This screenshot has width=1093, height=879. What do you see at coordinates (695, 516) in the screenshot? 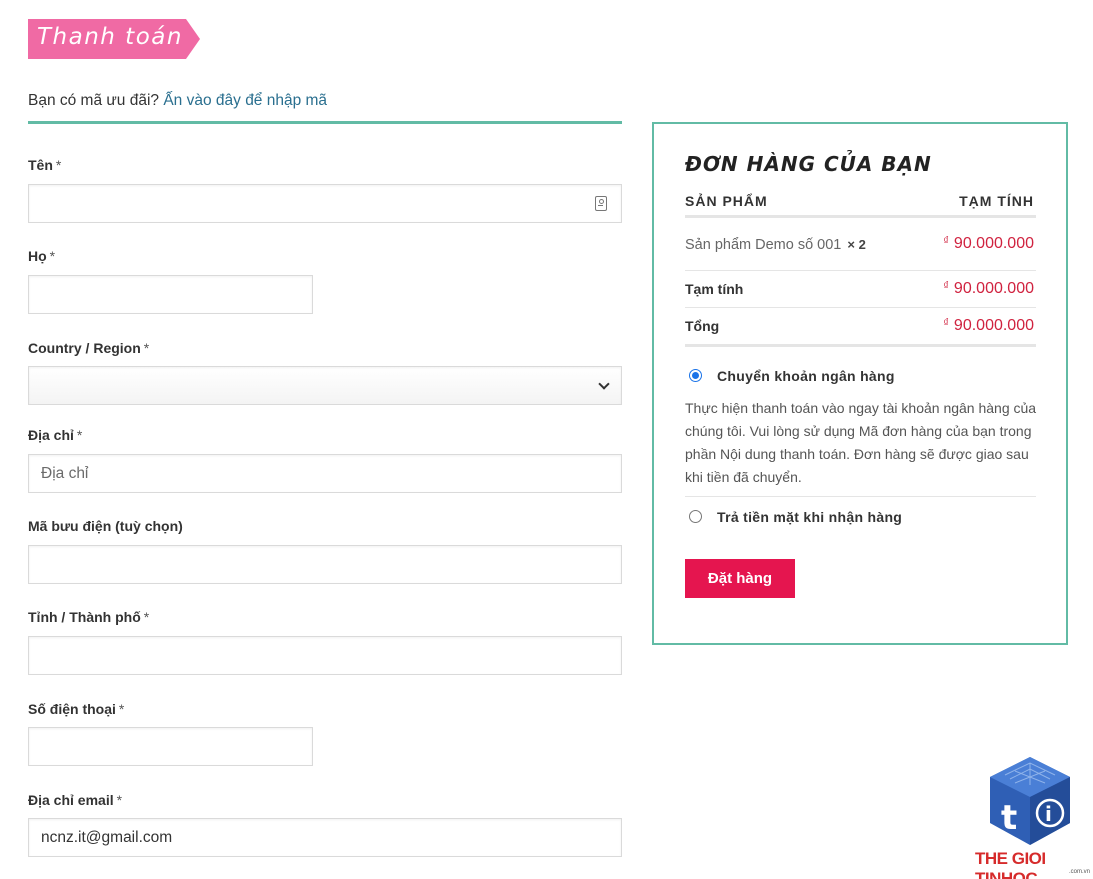
I see `cod-radio` at bounding box center [695, 516].